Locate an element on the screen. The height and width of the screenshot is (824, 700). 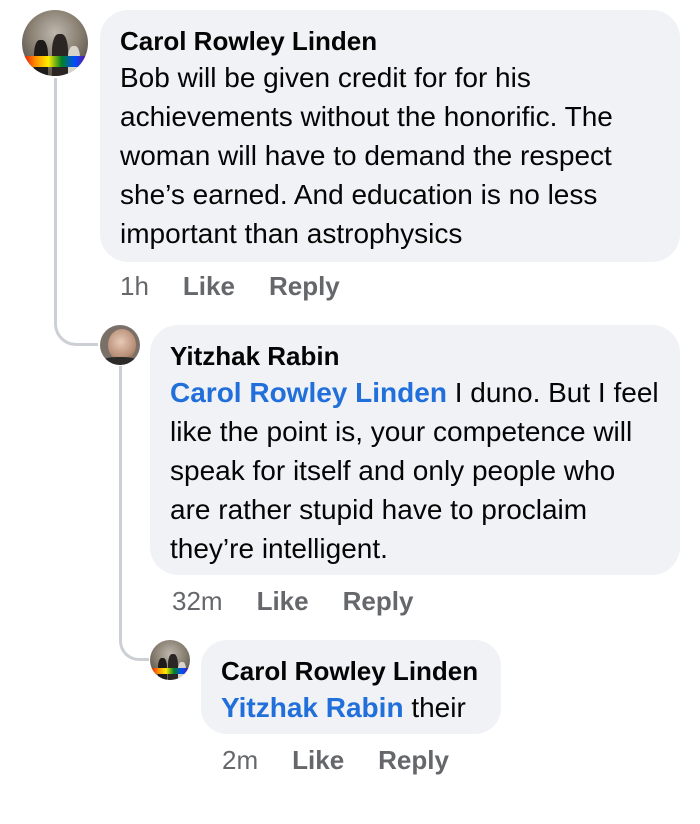
comment-actions: 1h Like Reply is located at coordinates (247, 286).